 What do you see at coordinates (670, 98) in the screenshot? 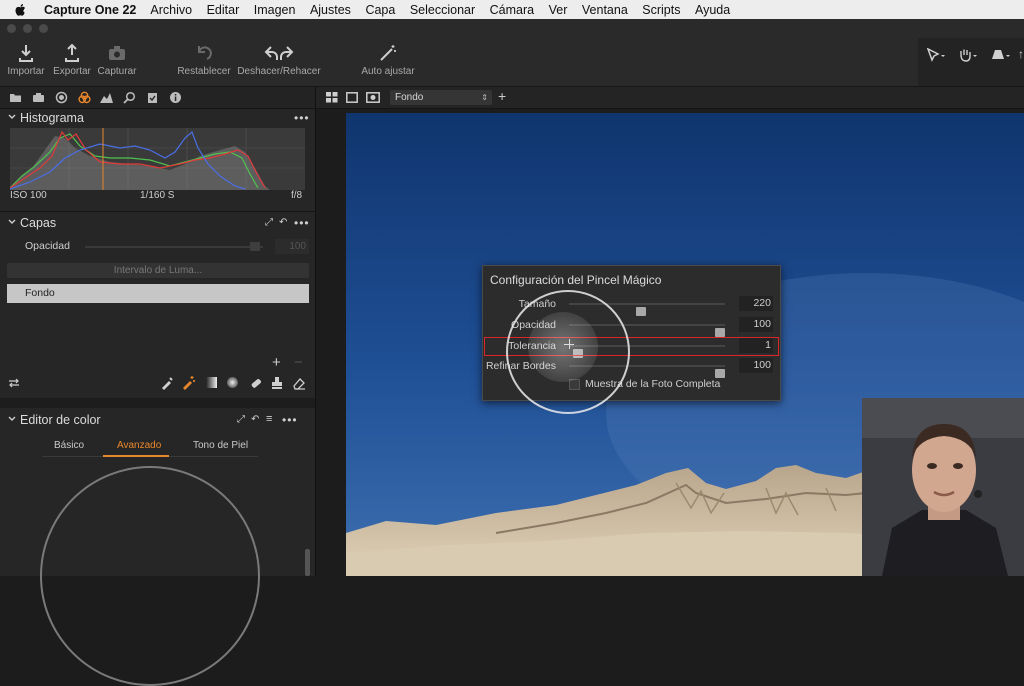
I see `viewer-toolbar: Fondo ⇕ +` at bounding box center [670, 98].